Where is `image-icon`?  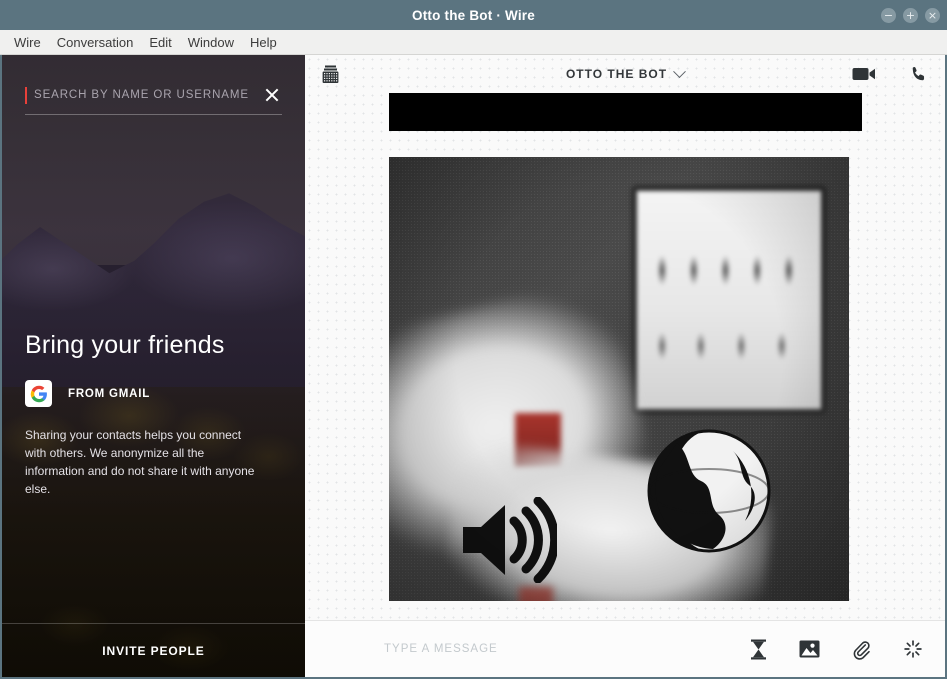 image-icon is located at coordinates (809, 649).